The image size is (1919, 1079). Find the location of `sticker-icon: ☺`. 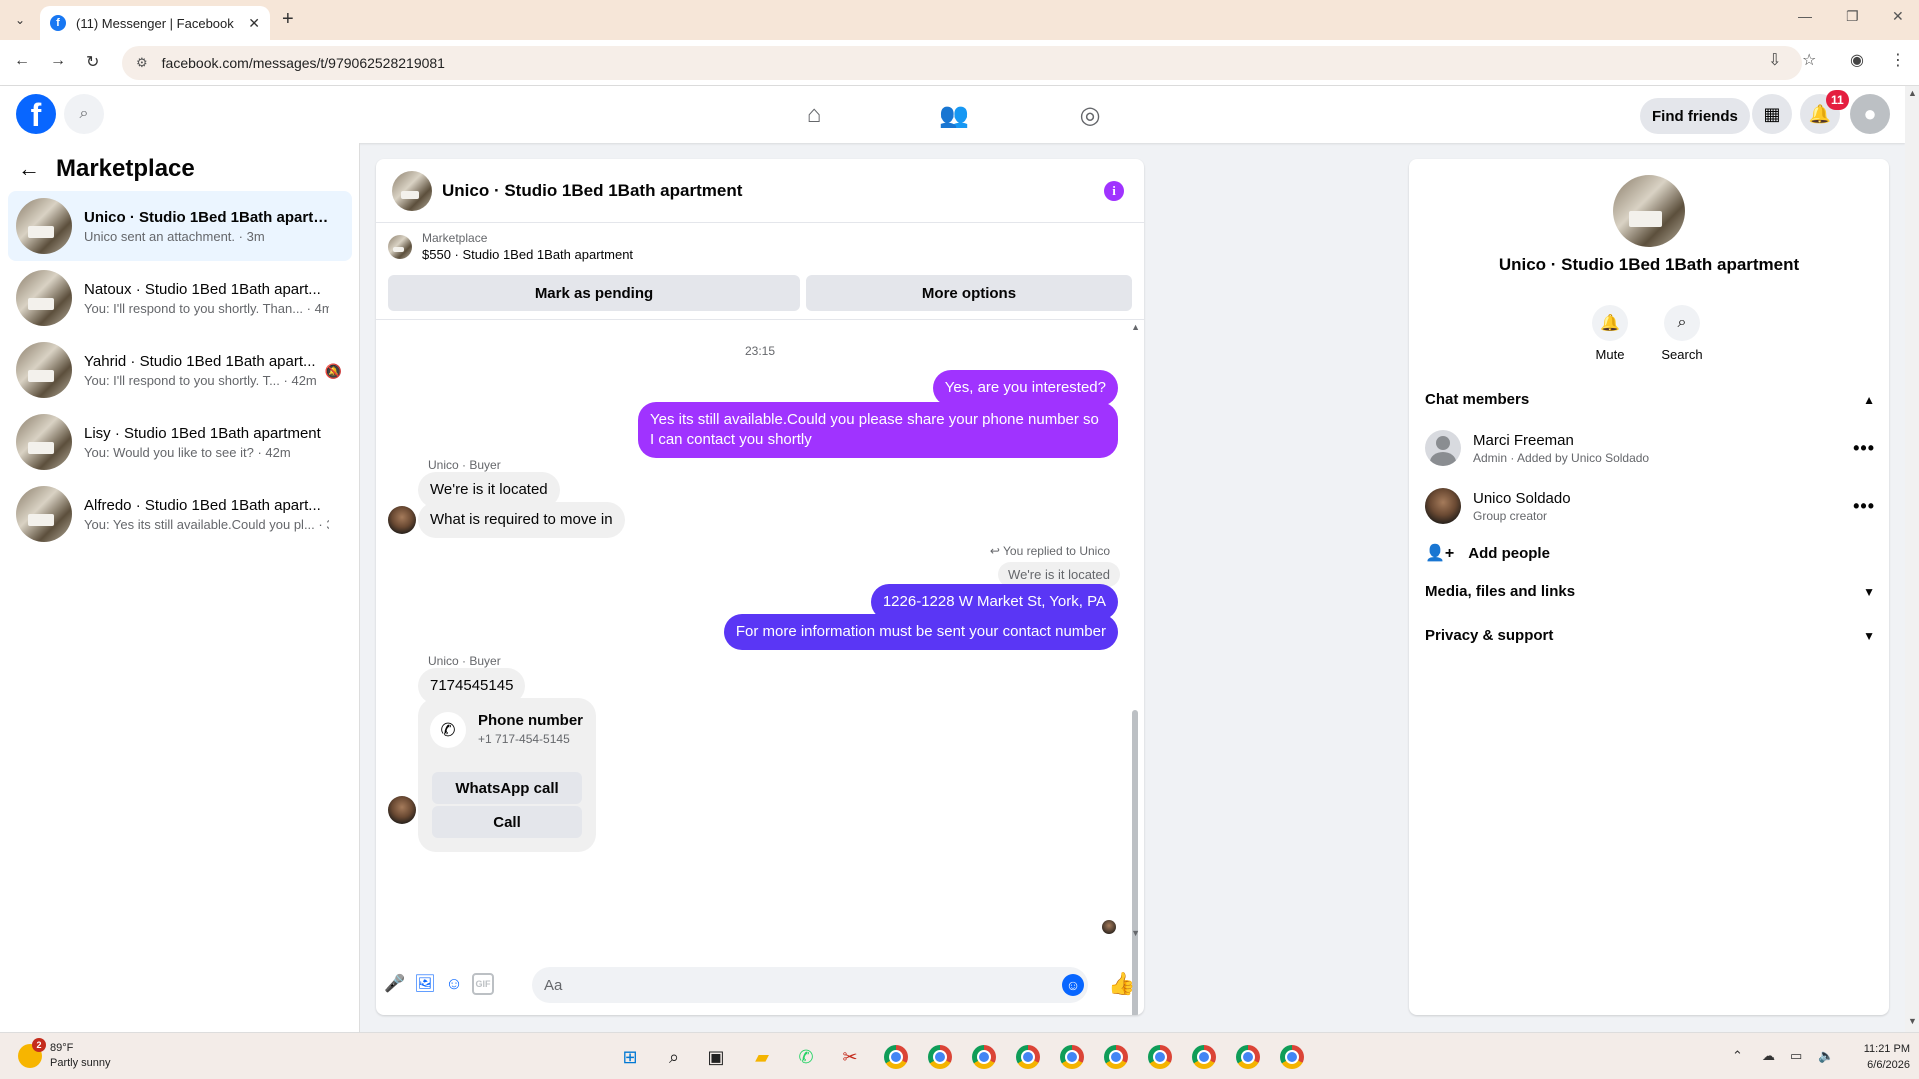

sticker-icon: ☺ is located at coordinates (454, 984).